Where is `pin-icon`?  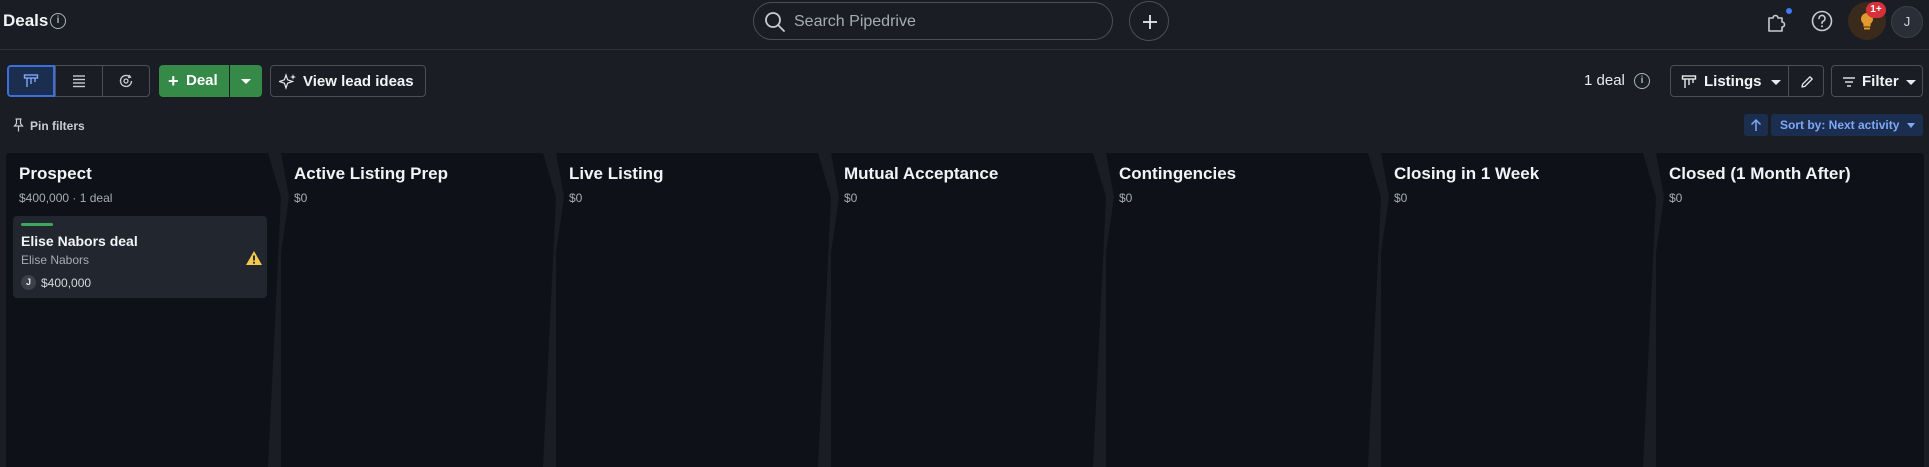
pin-icon is located at coordinates (18, 125).